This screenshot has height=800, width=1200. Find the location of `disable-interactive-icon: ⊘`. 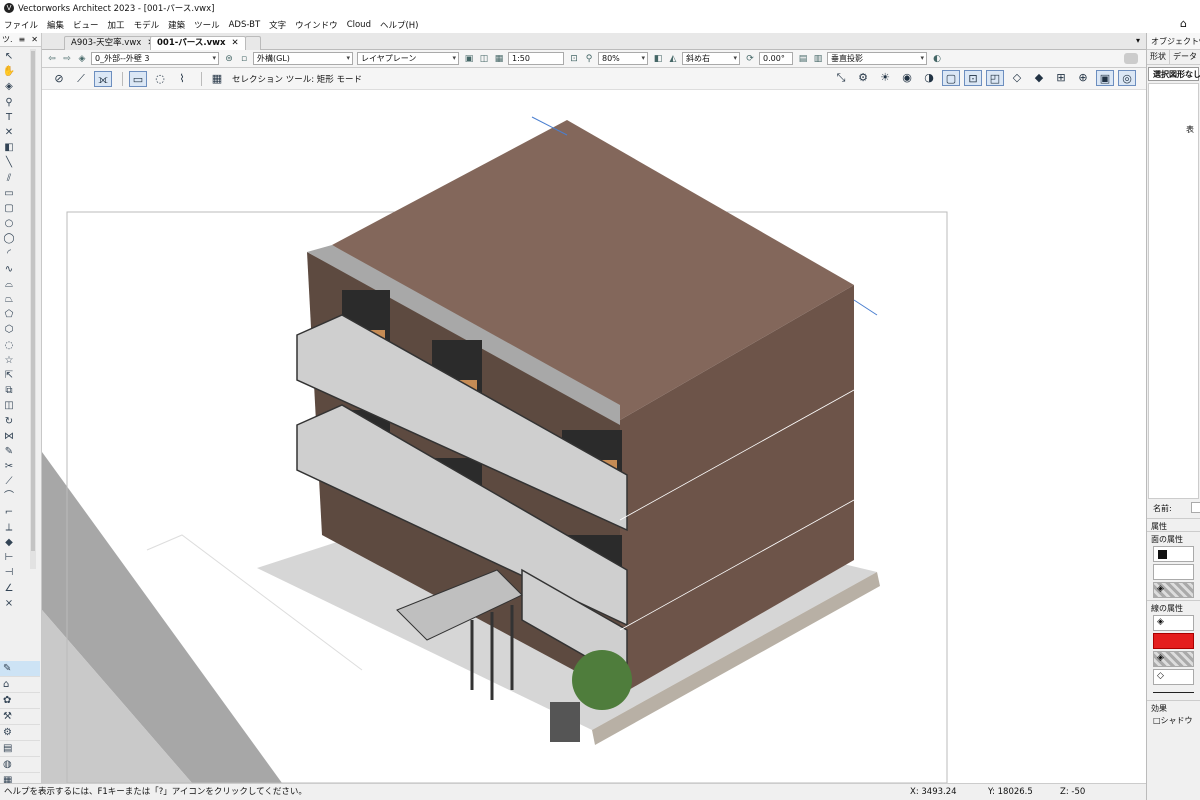

disable-interactive-icon: ⊘ is located at coordinates (59, 79).